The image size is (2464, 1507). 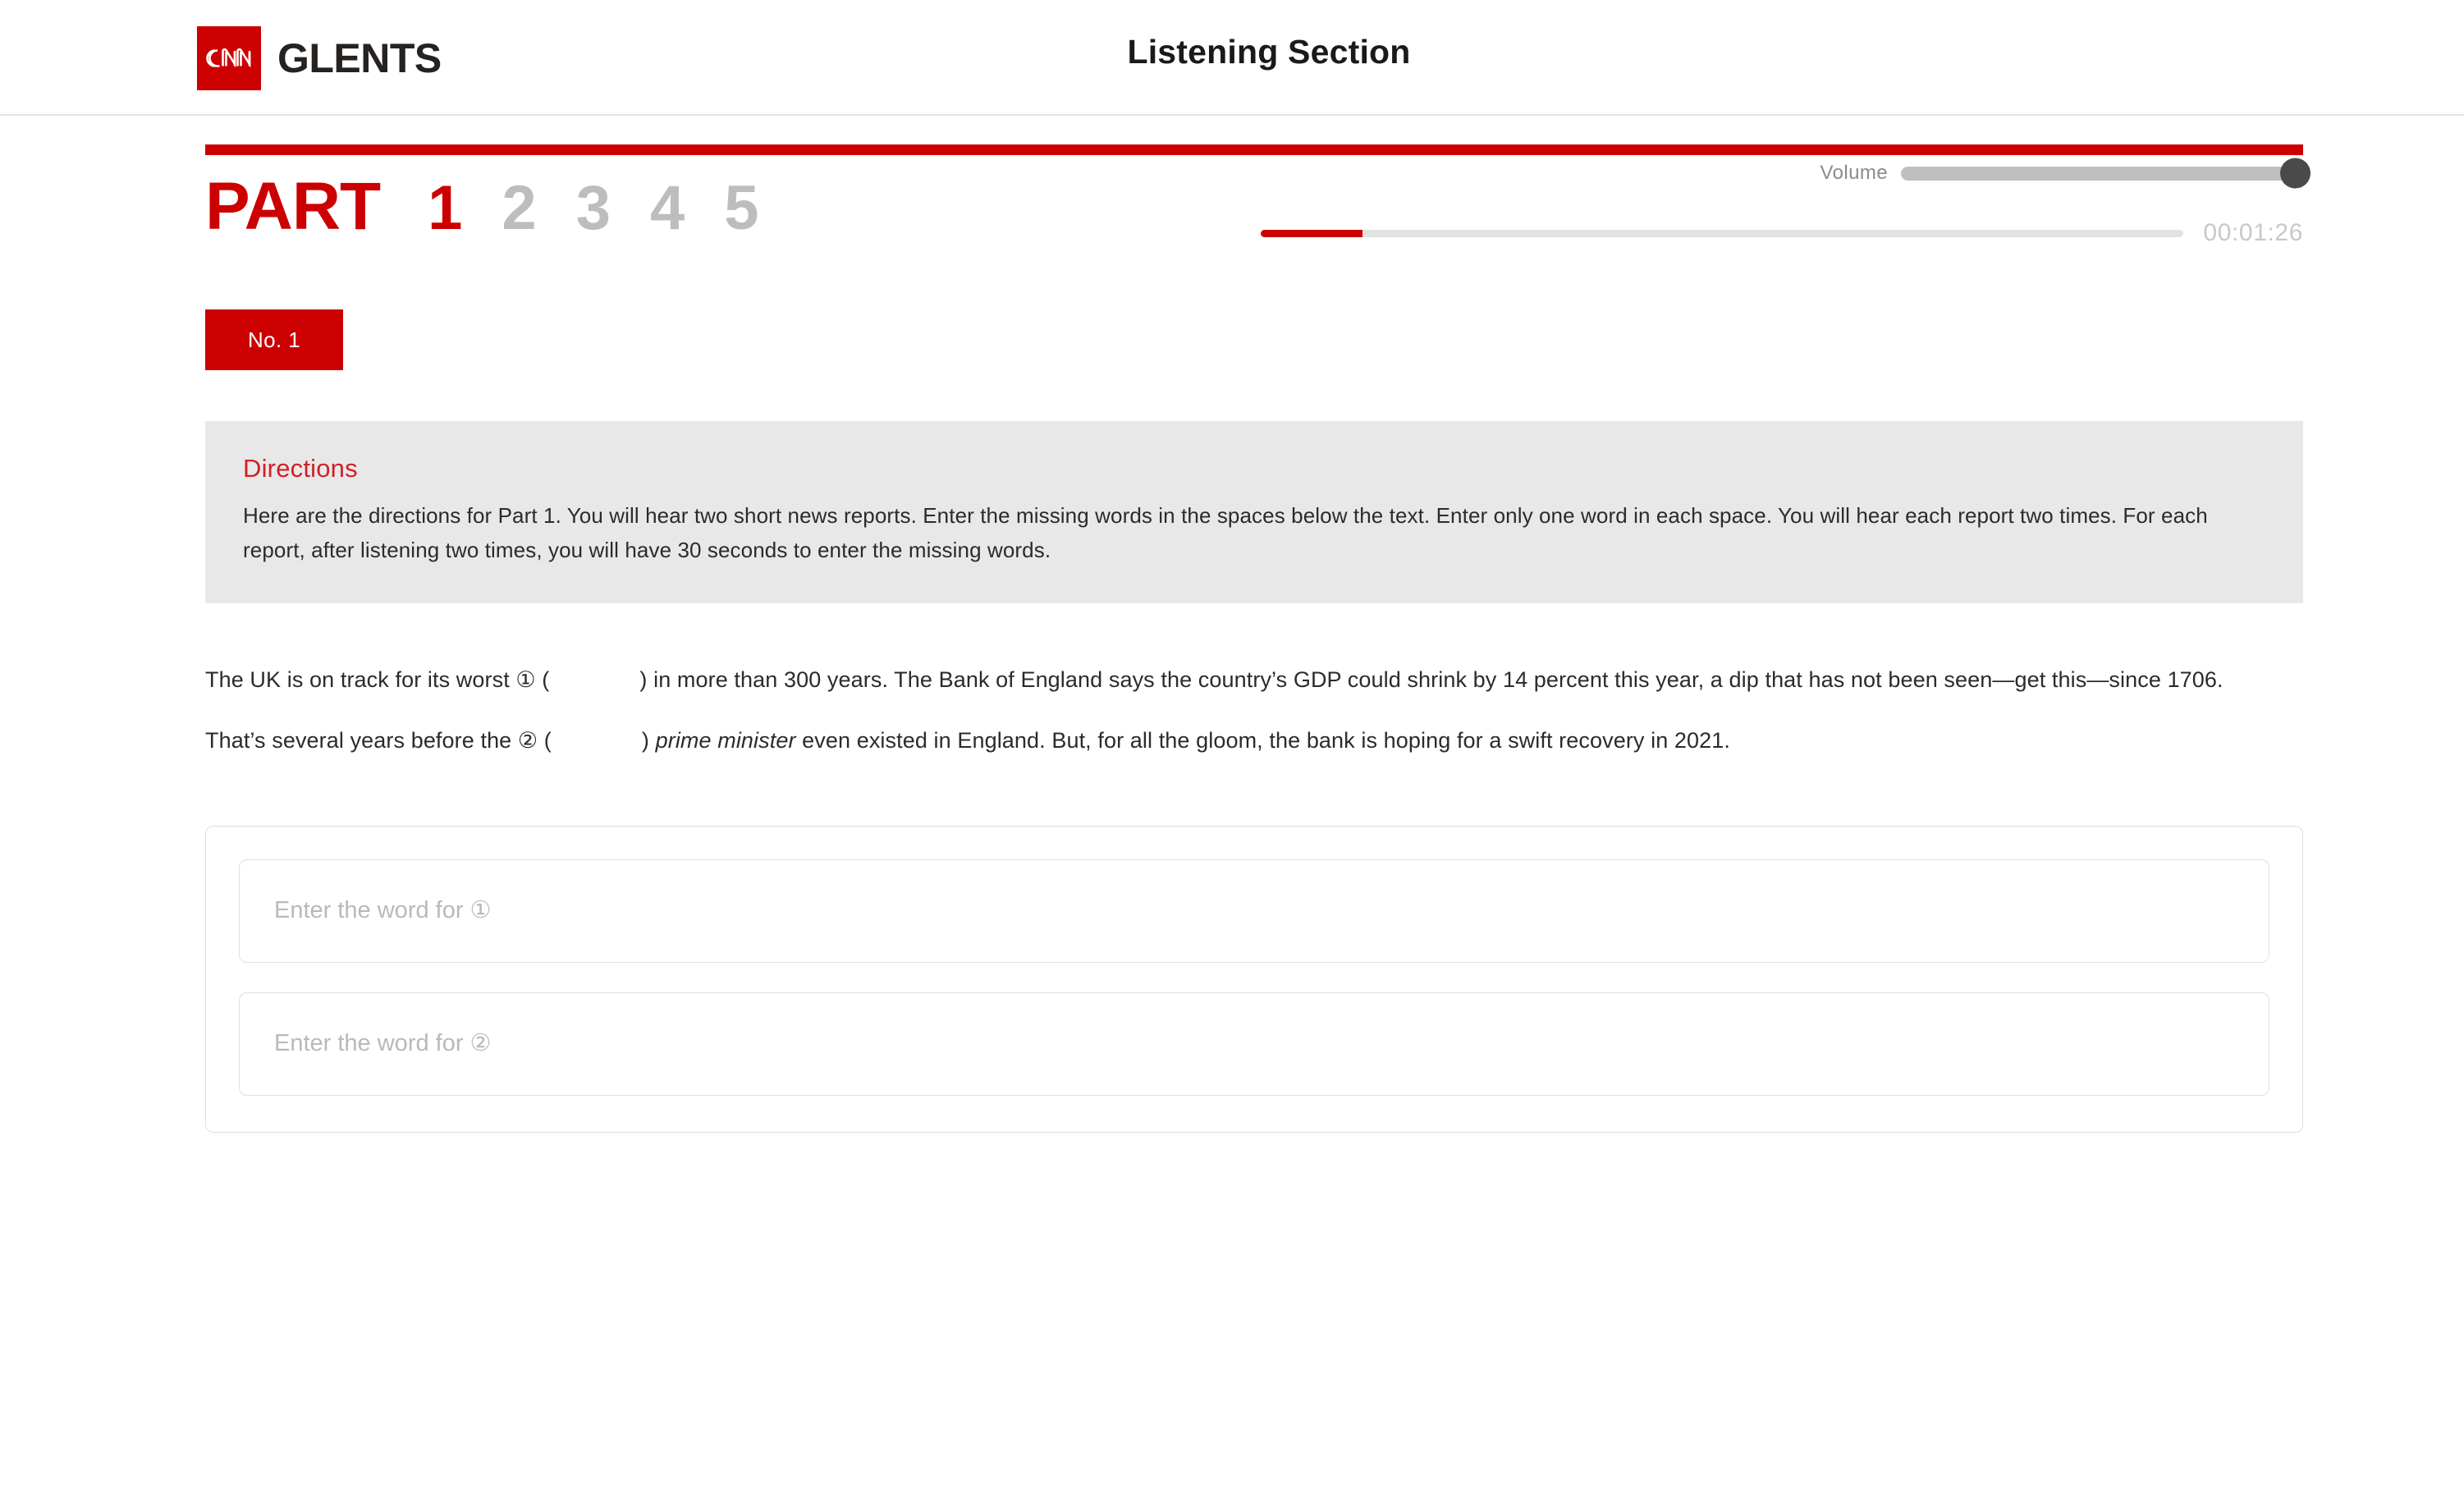 What do you see at coordinates (593, 208) in the screenshot?
I see `part-tab-3: 3` at bounding box center [593, 208].